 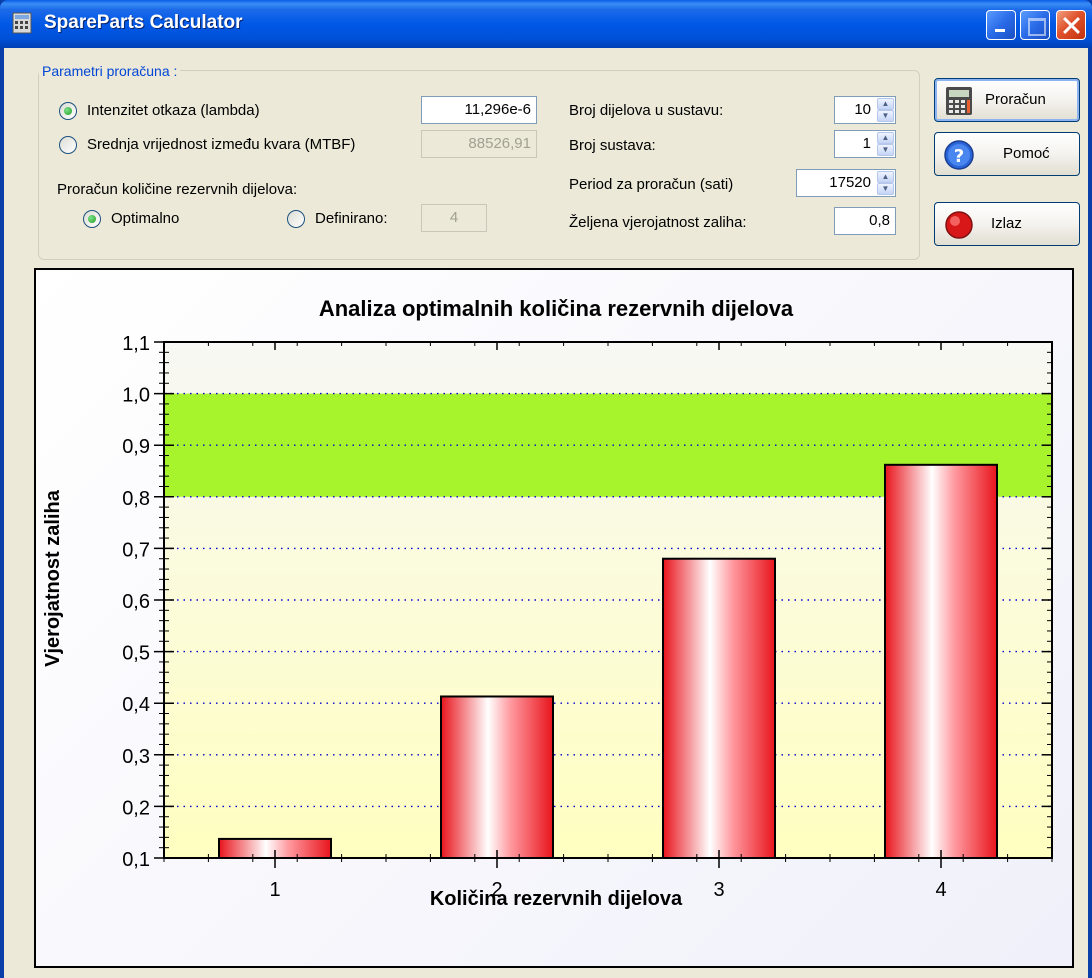 What do you see at coordinates (1015, 99) in the screenshot?
I see `calculate-button-label: Proračun` at bounding box center [1015, 99].